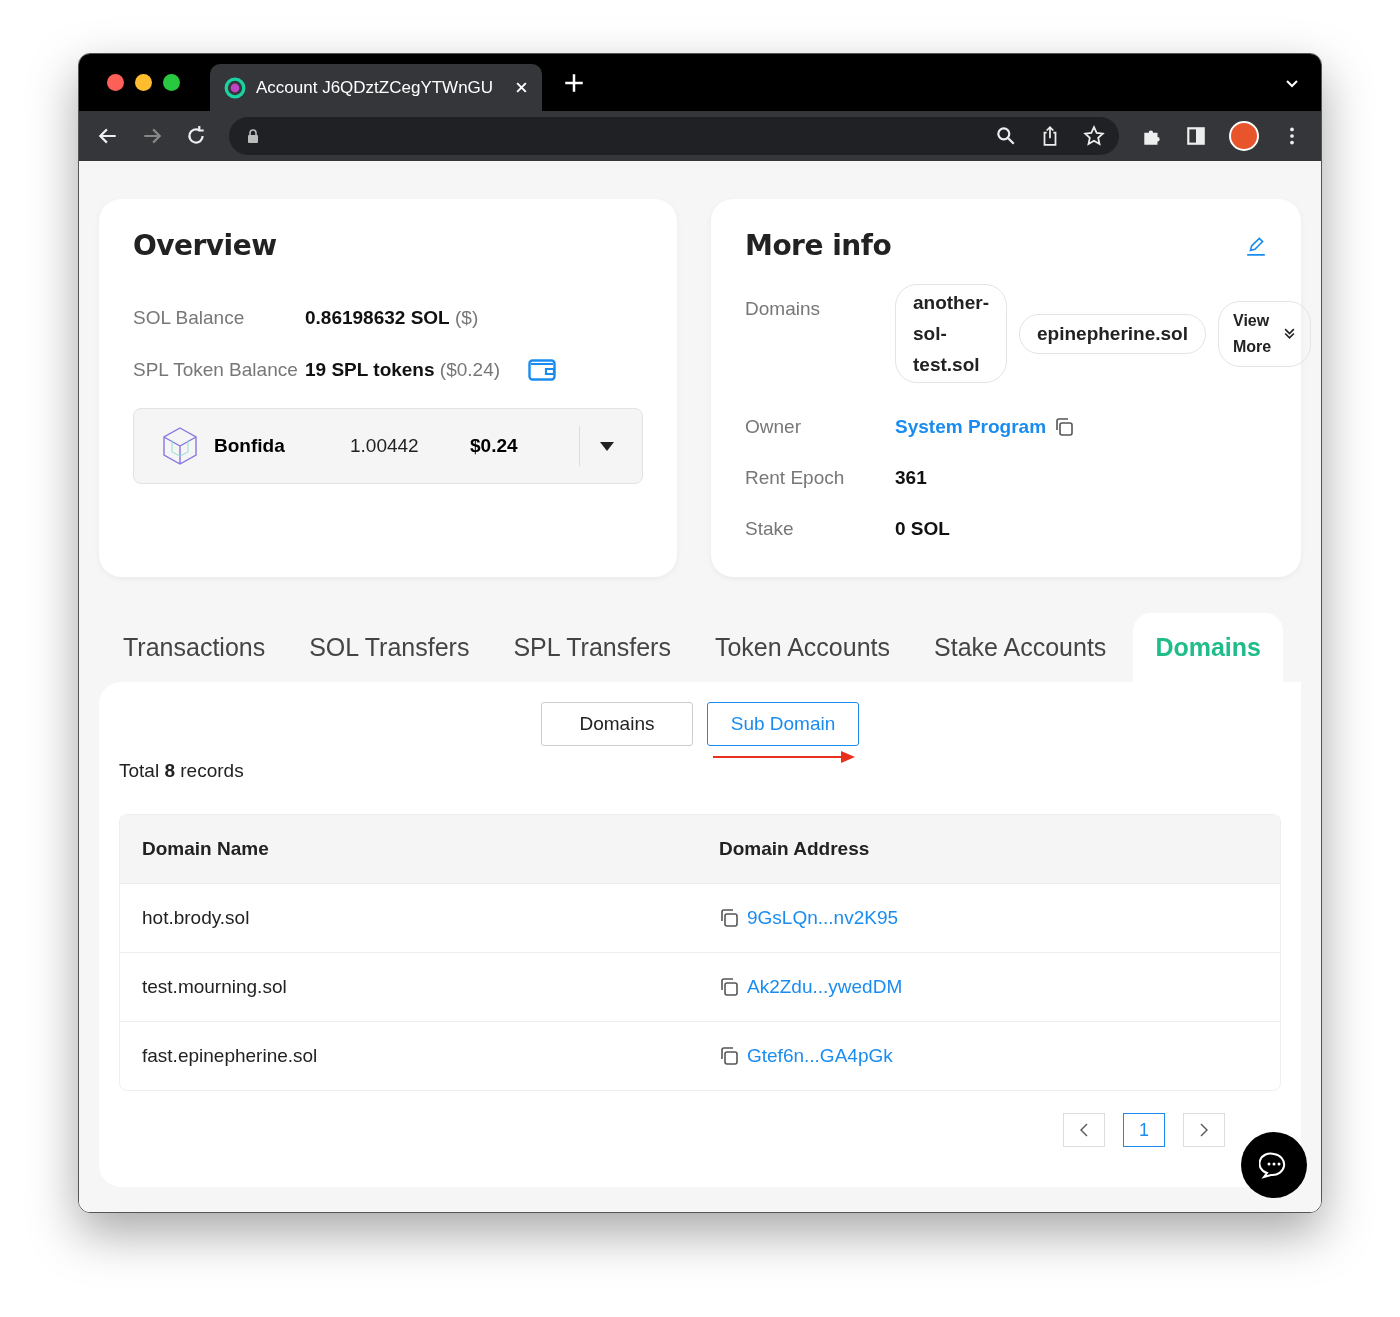 The height and width of the screenshot is (1317, 1400). Describe the element at coordinates (922, 528) in the screenshot. I see `field-value: 0 SOL` at that location.